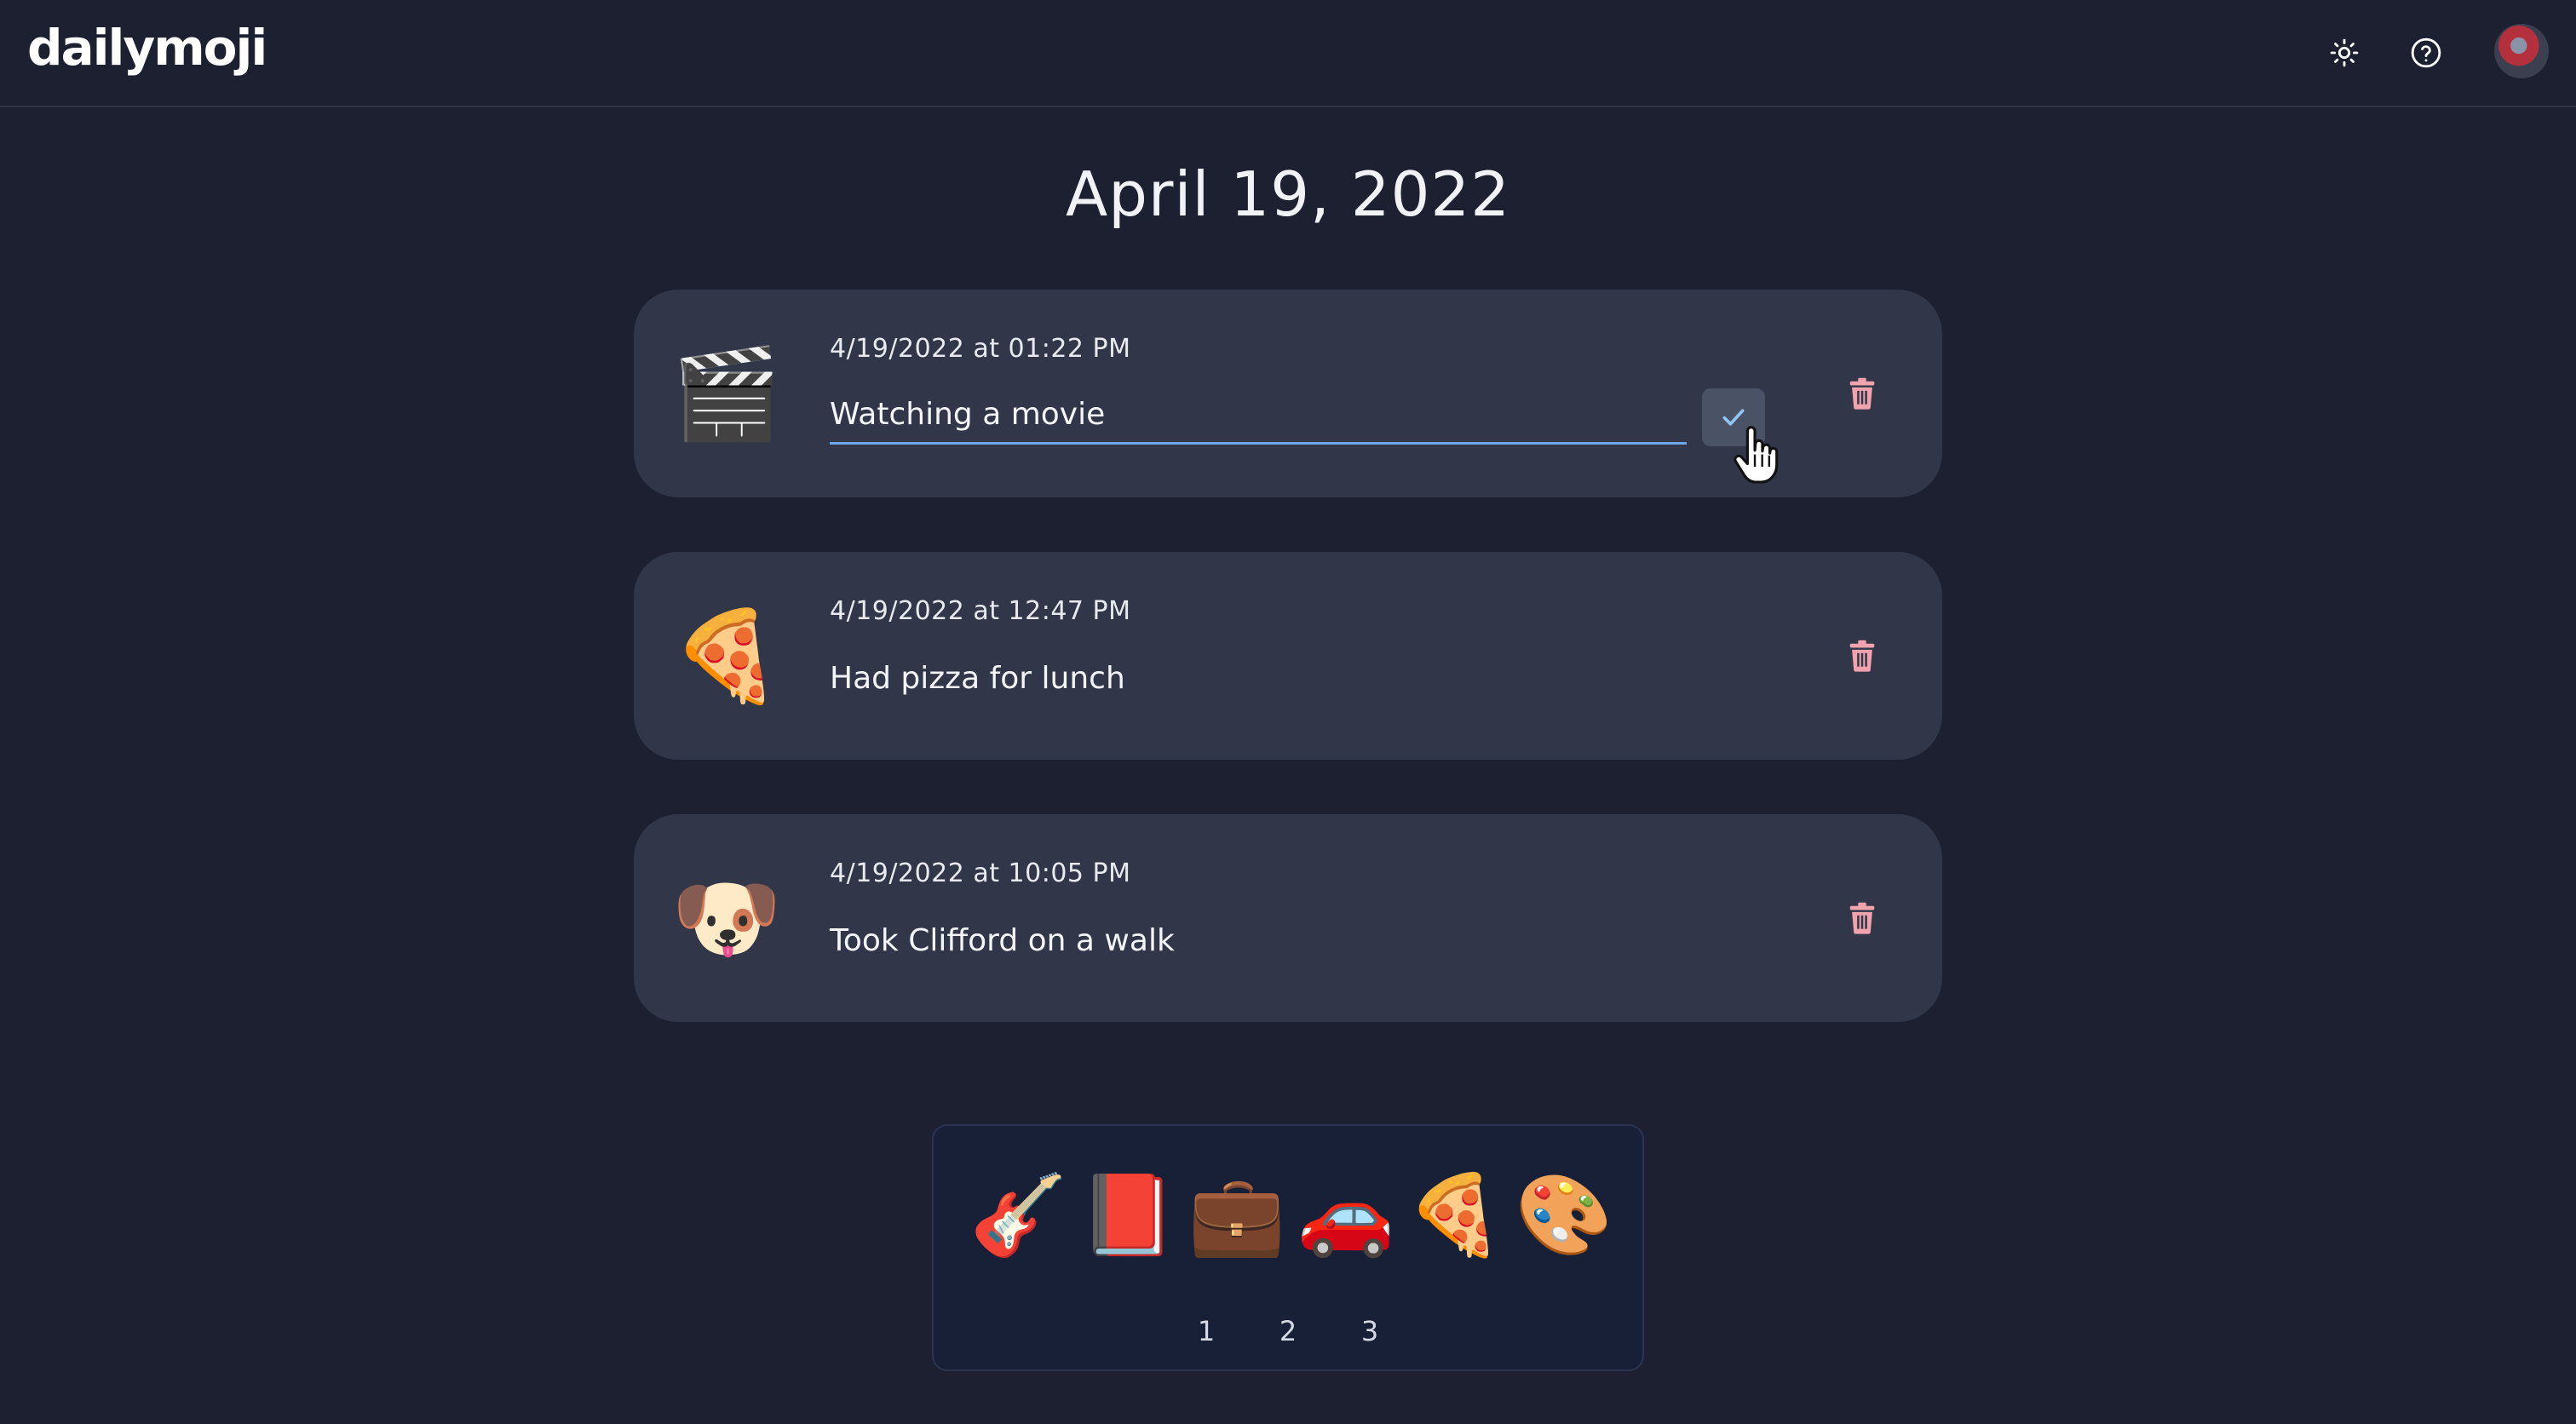 This screenshot has width=2576, height=1424. I want to click on entry-timestamp: 4/19/2022 at 10:05 PM, so click(981, 873).